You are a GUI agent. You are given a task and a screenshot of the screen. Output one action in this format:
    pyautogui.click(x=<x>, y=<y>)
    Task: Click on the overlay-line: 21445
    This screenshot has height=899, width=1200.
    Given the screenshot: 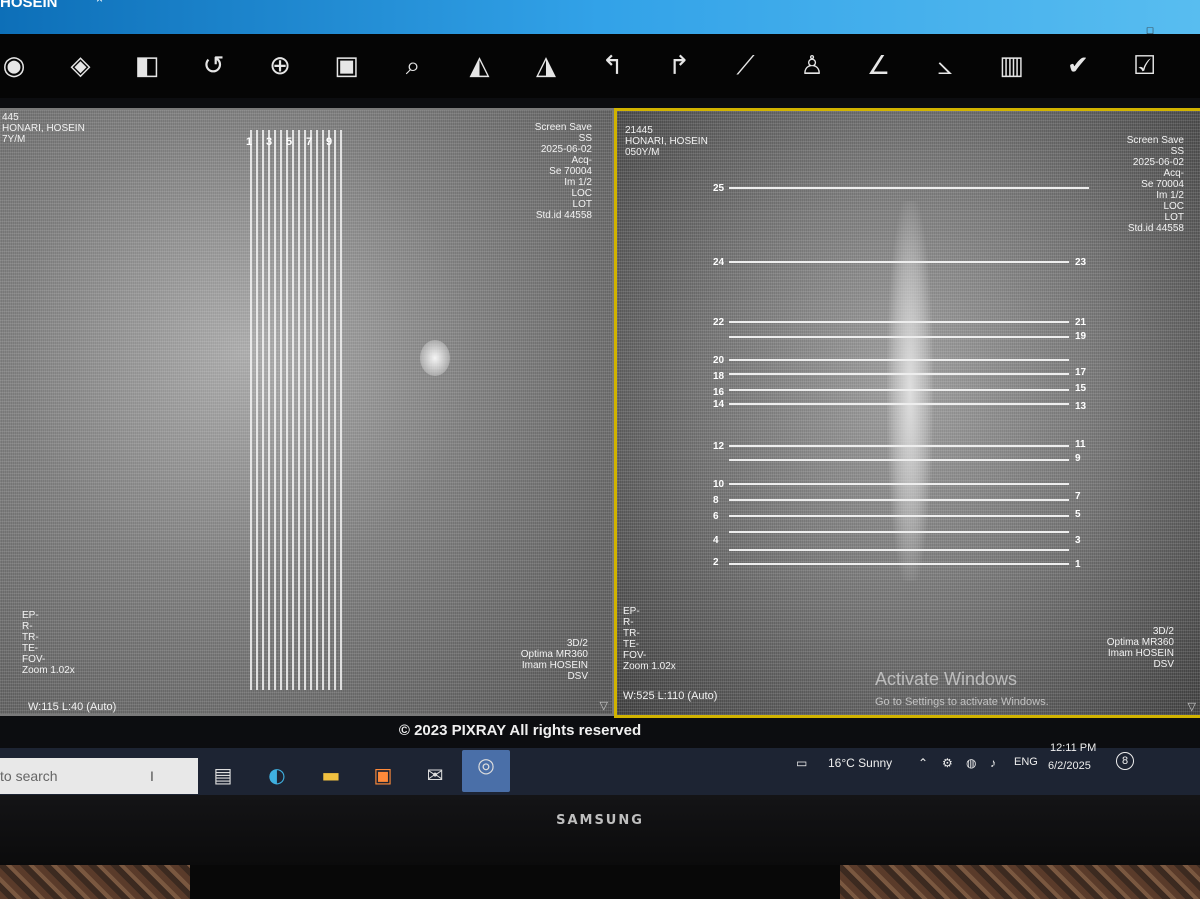 What is the action you would take?
    pyautogui.click(x=639, y=130)
    